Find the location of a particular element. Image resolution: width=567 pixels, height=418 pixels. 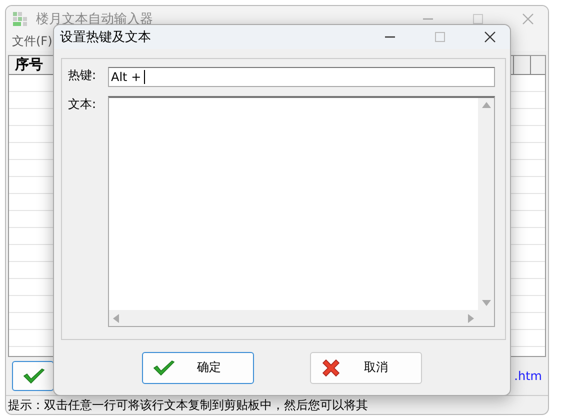

app-icon is located at coordinates (20, 18).